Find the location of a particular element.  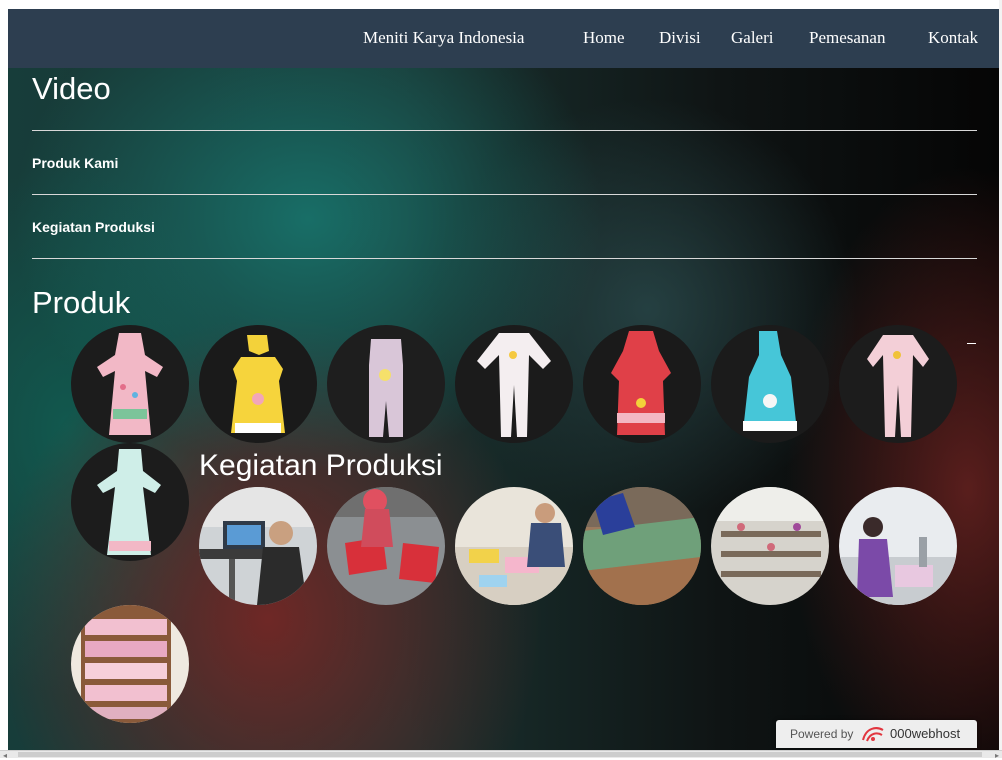

activity-photo-pattern-layout is located at coordinates (642, 546).